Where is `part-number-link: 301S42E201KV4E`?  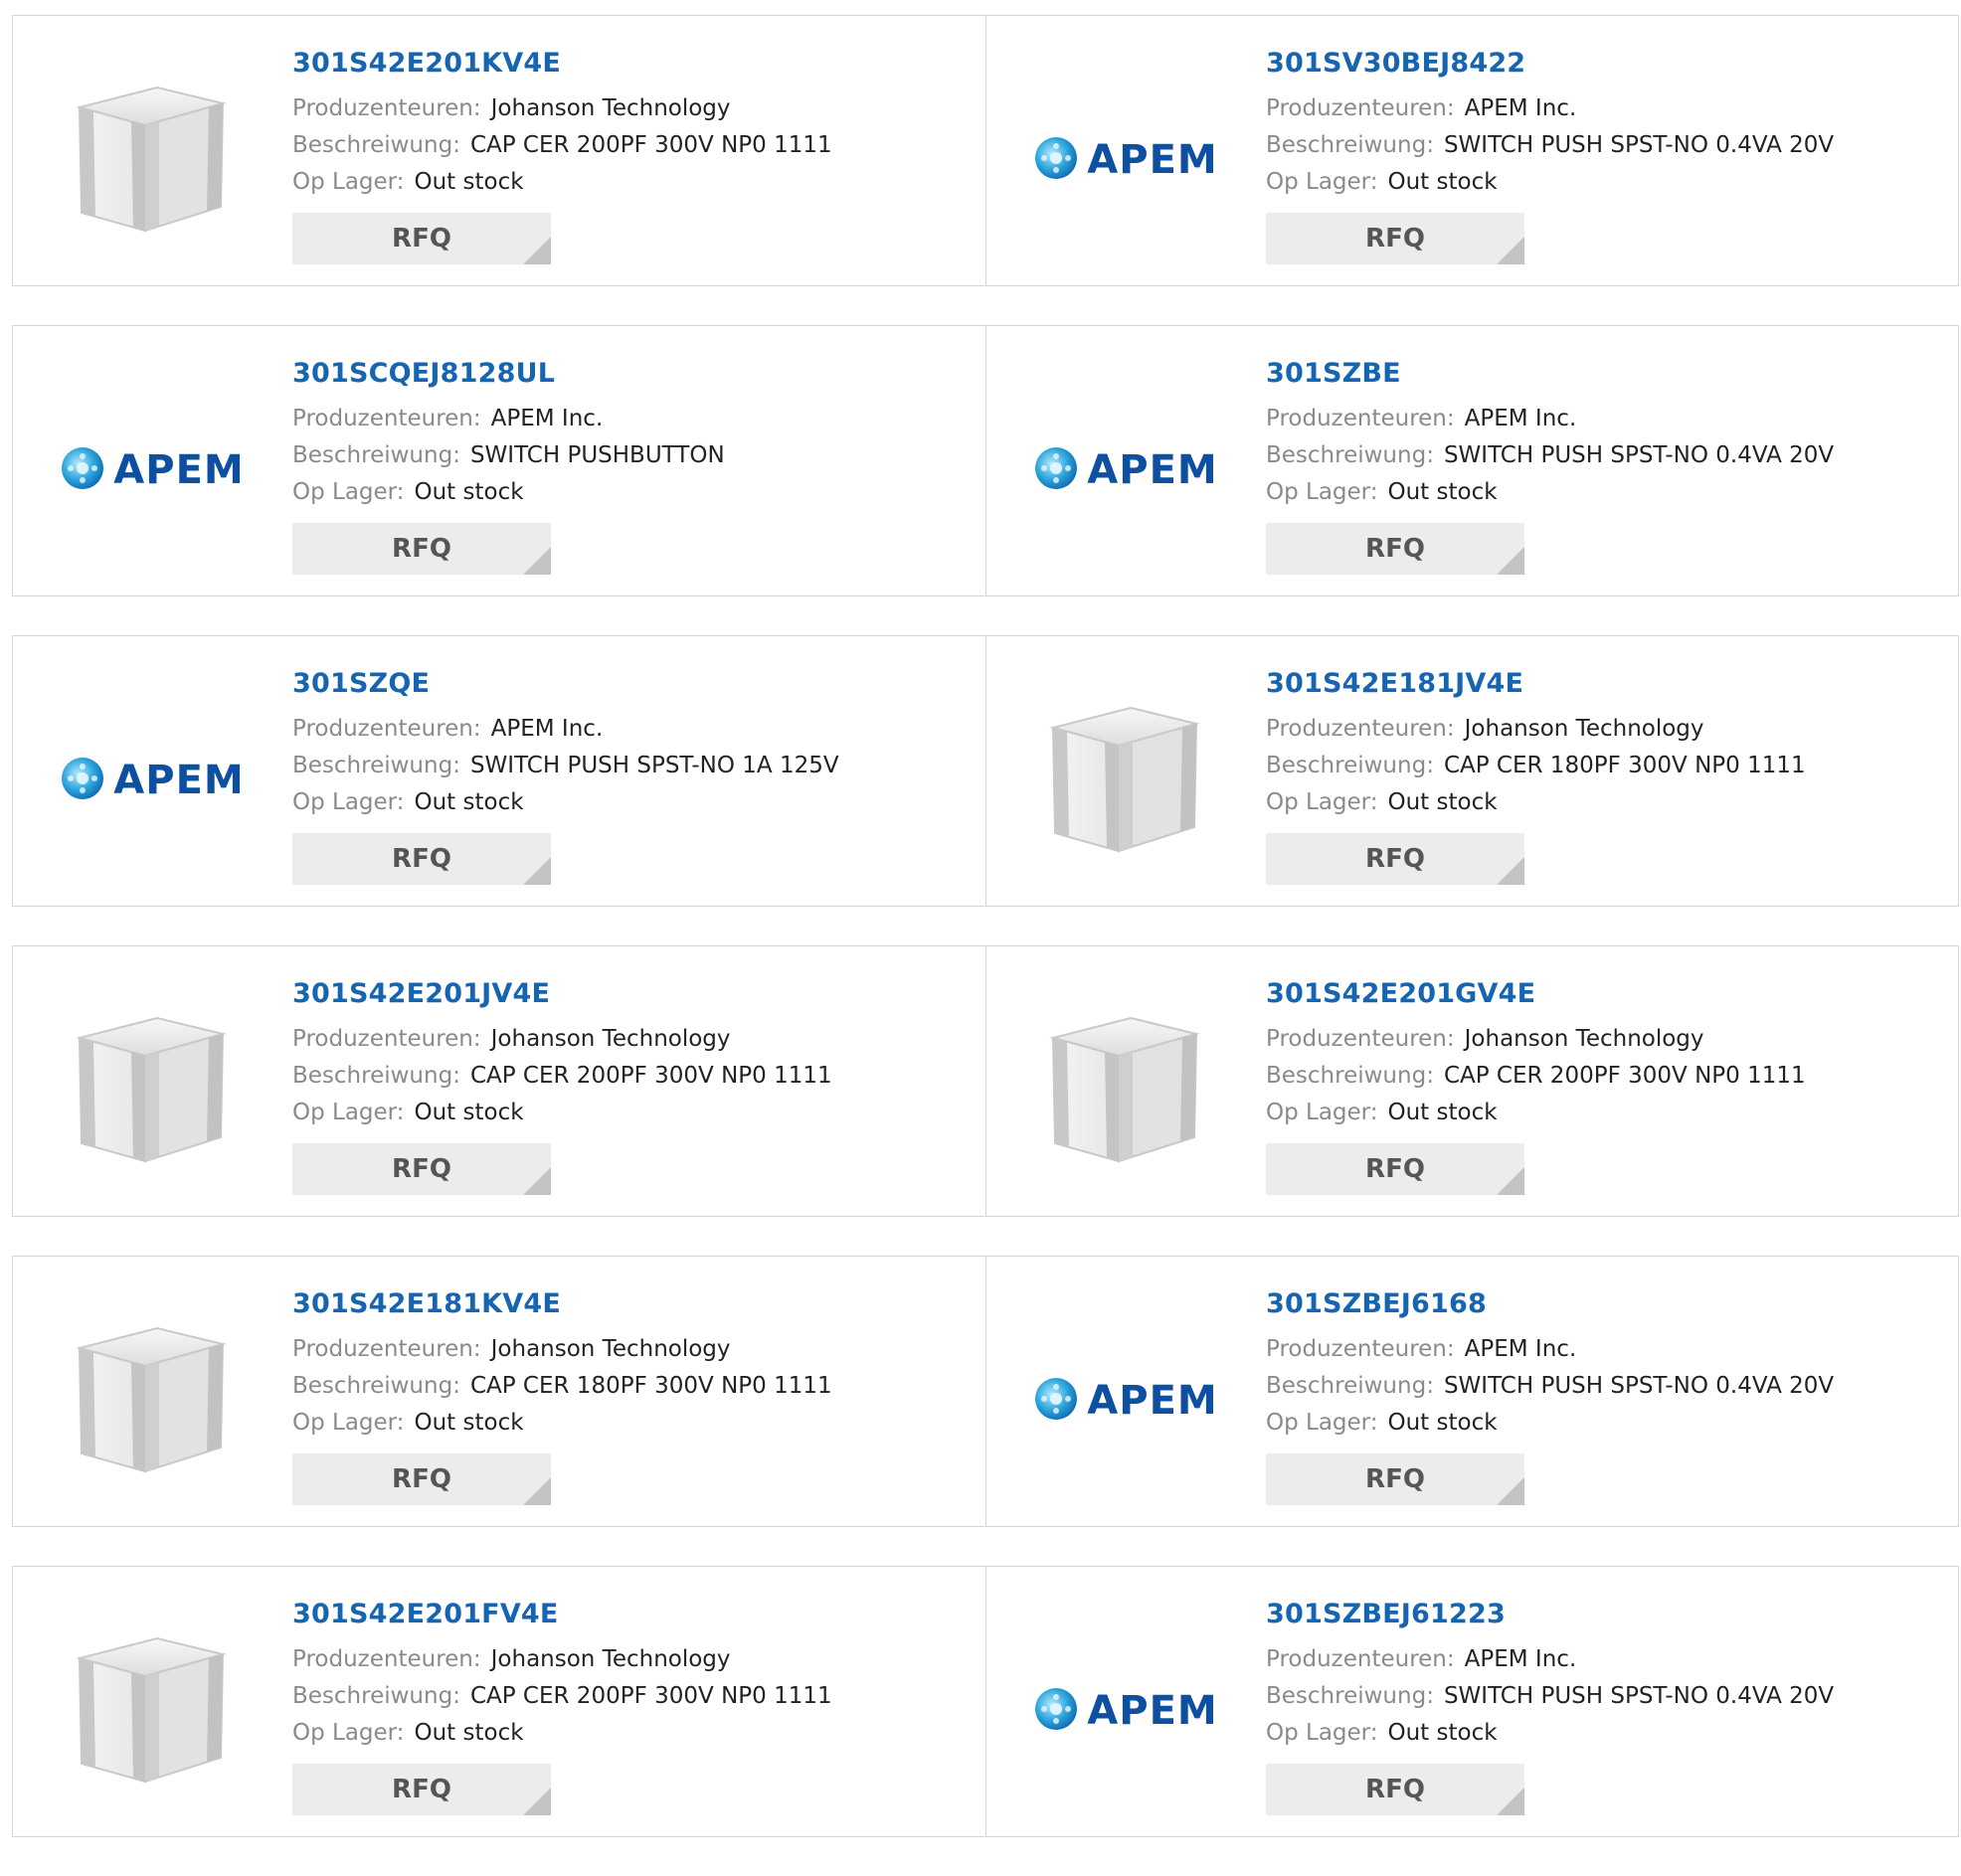
part-number-link: 301S42E201KV4E is located at coordinates (634, 64).